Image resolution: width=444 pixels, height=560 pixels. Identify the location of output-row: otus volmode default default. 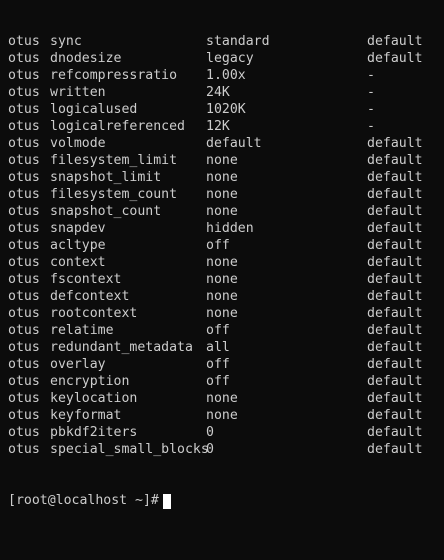
(222, 143).